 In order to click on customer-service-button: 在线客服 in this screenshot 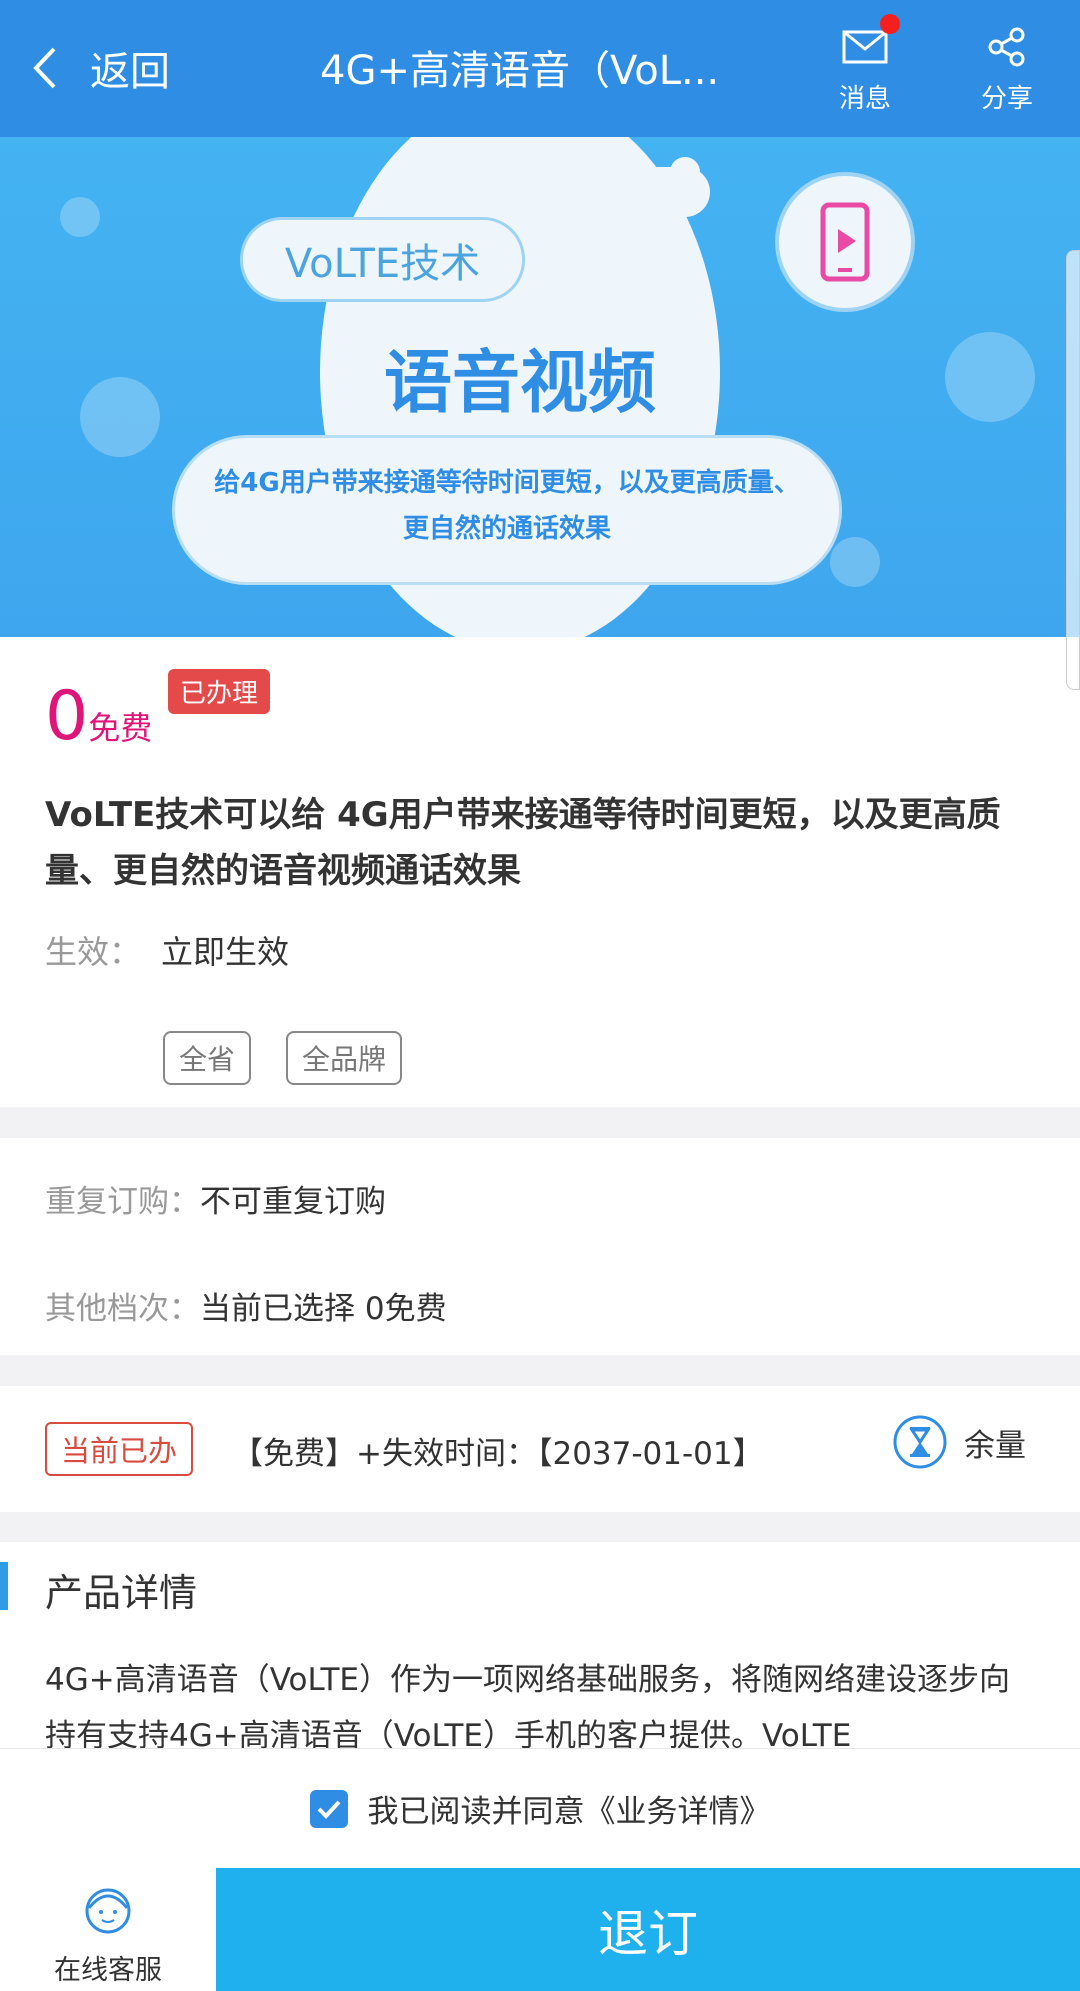, I will do `click(108, 1929)`.